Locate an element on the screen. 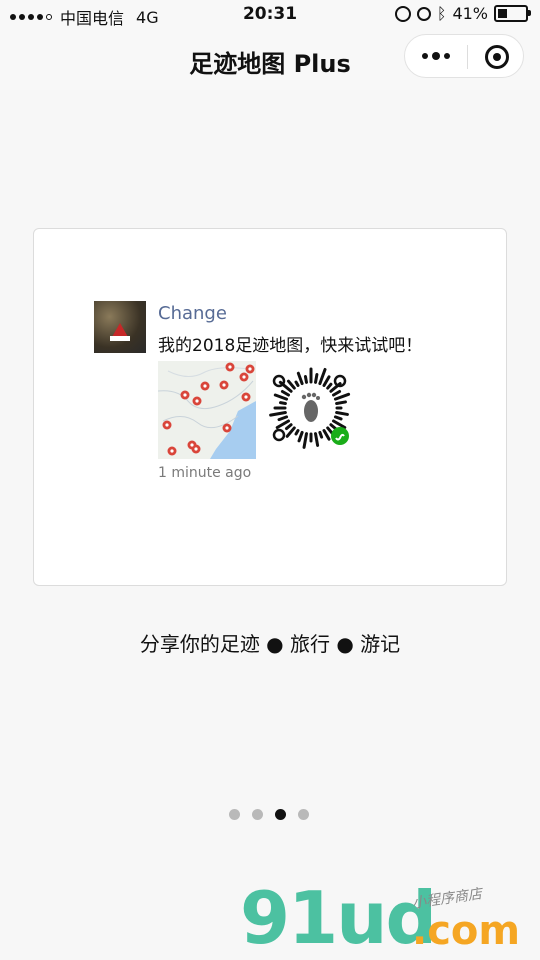 Image resolution: width=540 pixels, height=960 pixels. avatar is located at coordinates (120, 327).